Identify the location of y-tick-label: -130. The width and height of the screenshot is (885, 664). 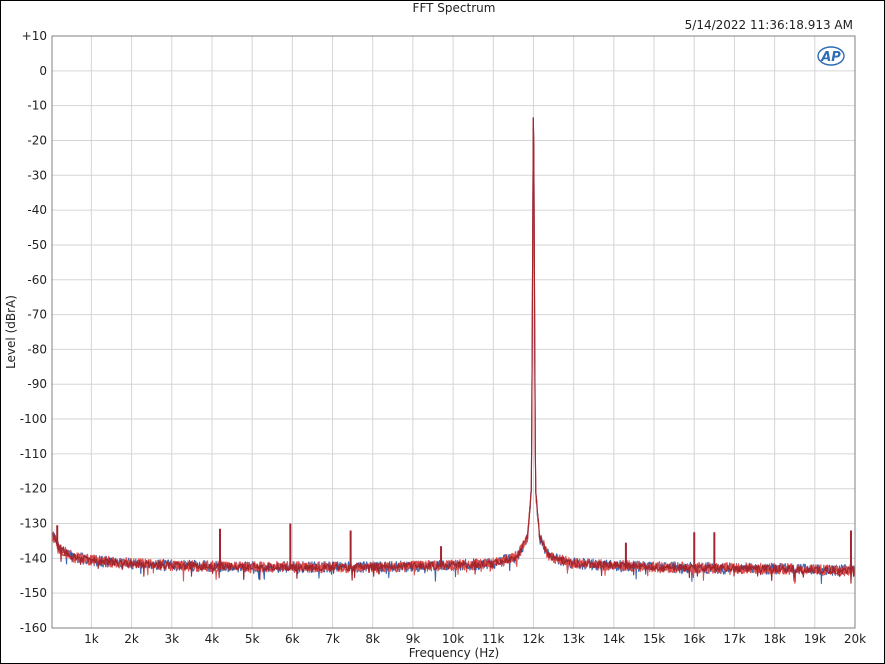
(33, 524).